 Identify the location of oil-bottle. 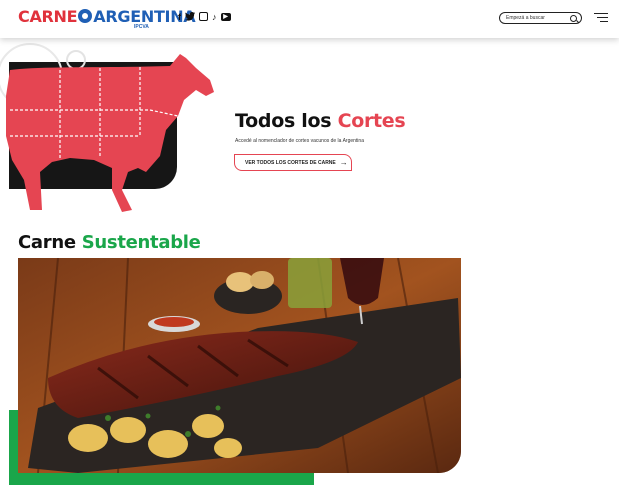
(310, 283).